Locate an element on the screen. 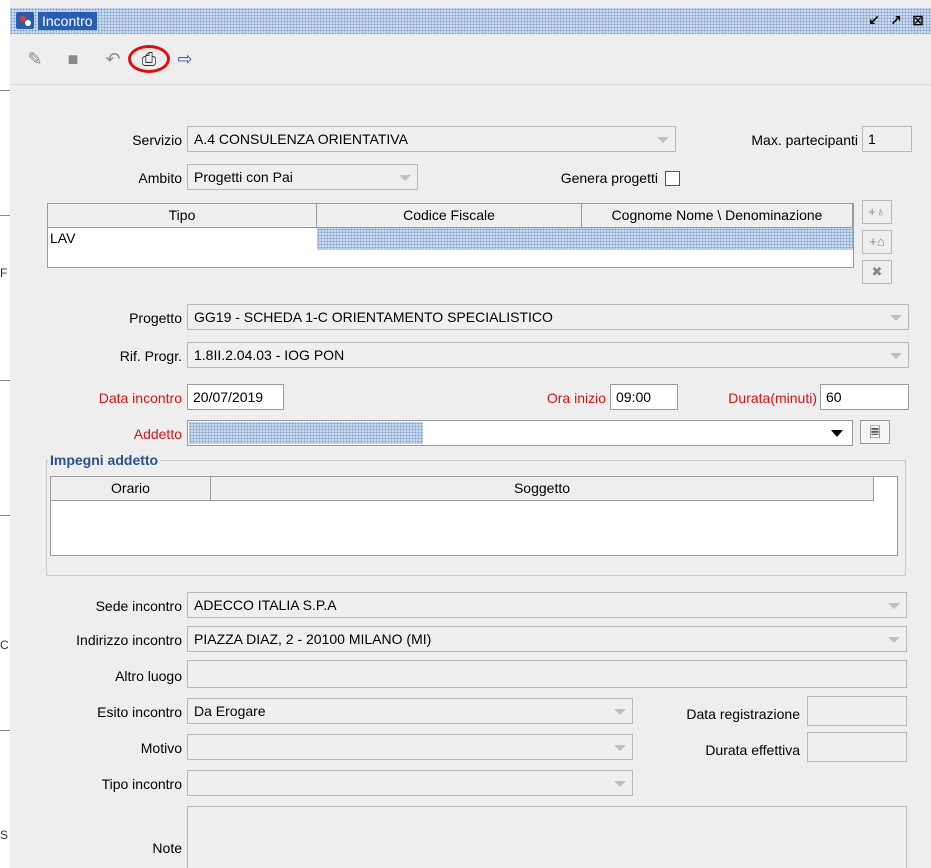 Image resolution: width=931 pixels, height=868 pixels. title-bar: Incontro ↙ ↗ ⊠ is located at coordinates (470, 21).